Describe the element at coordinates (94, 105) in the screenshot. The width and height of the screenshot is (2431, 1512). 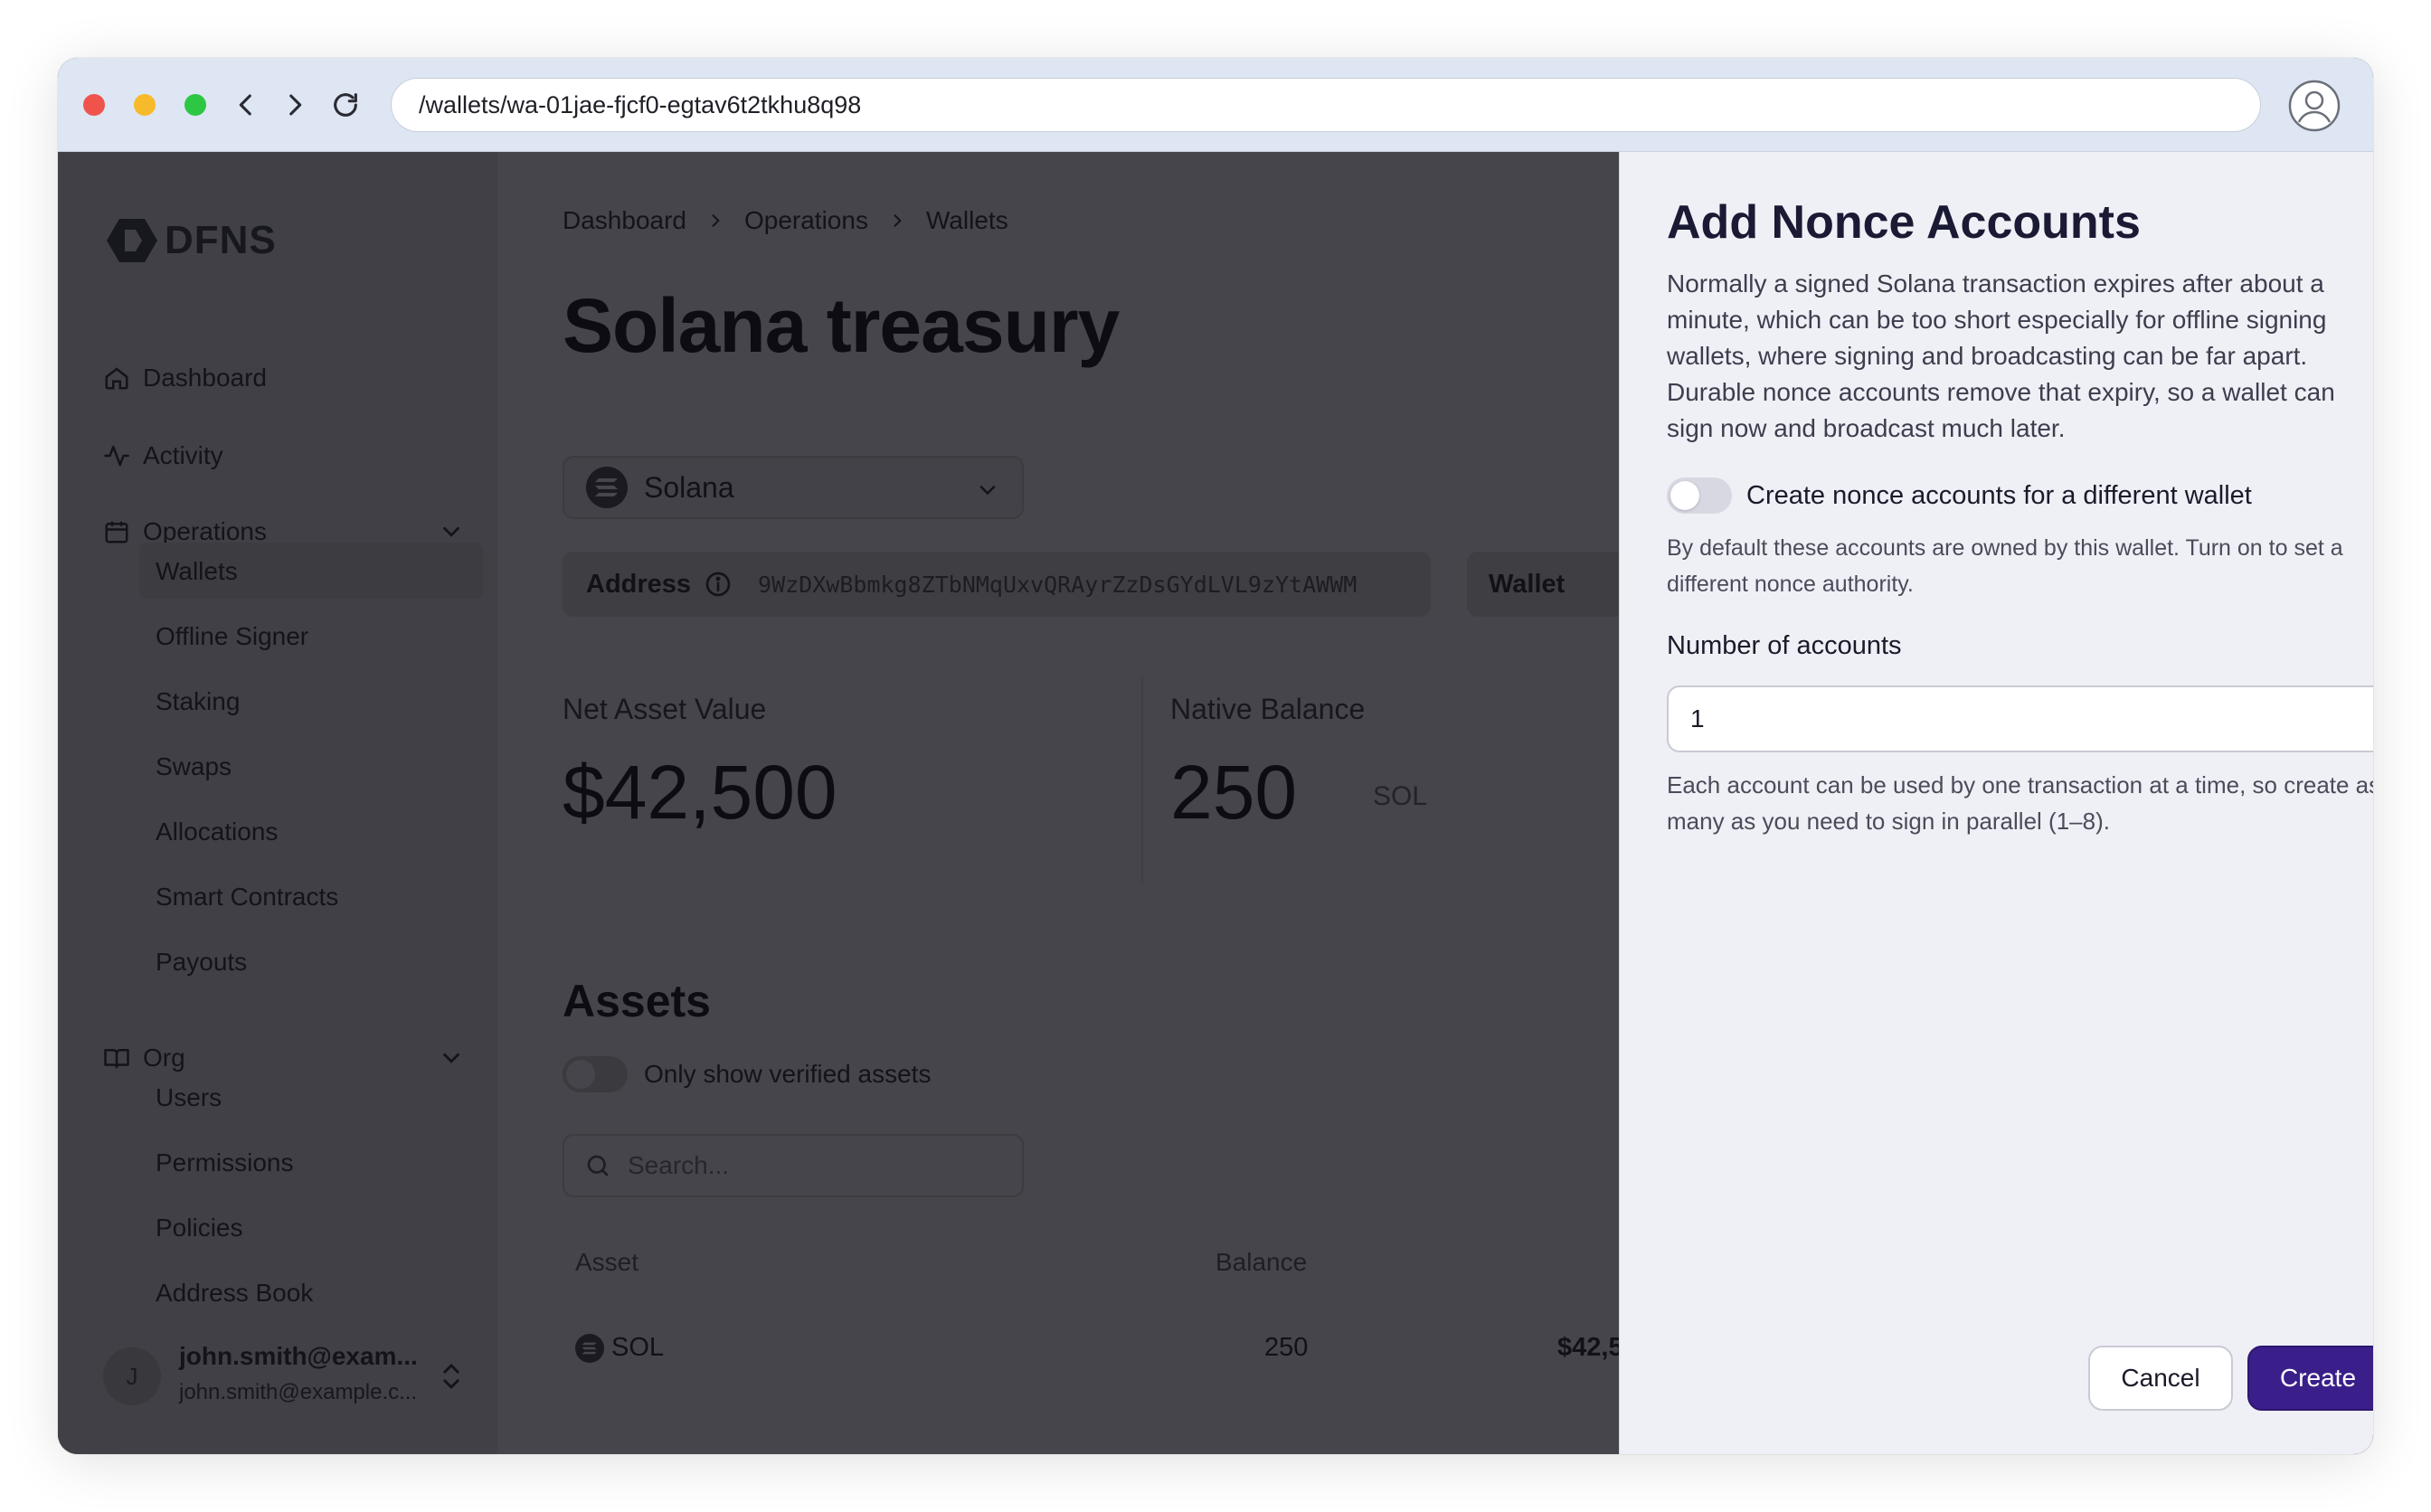
I see `window-close-button` at that location.